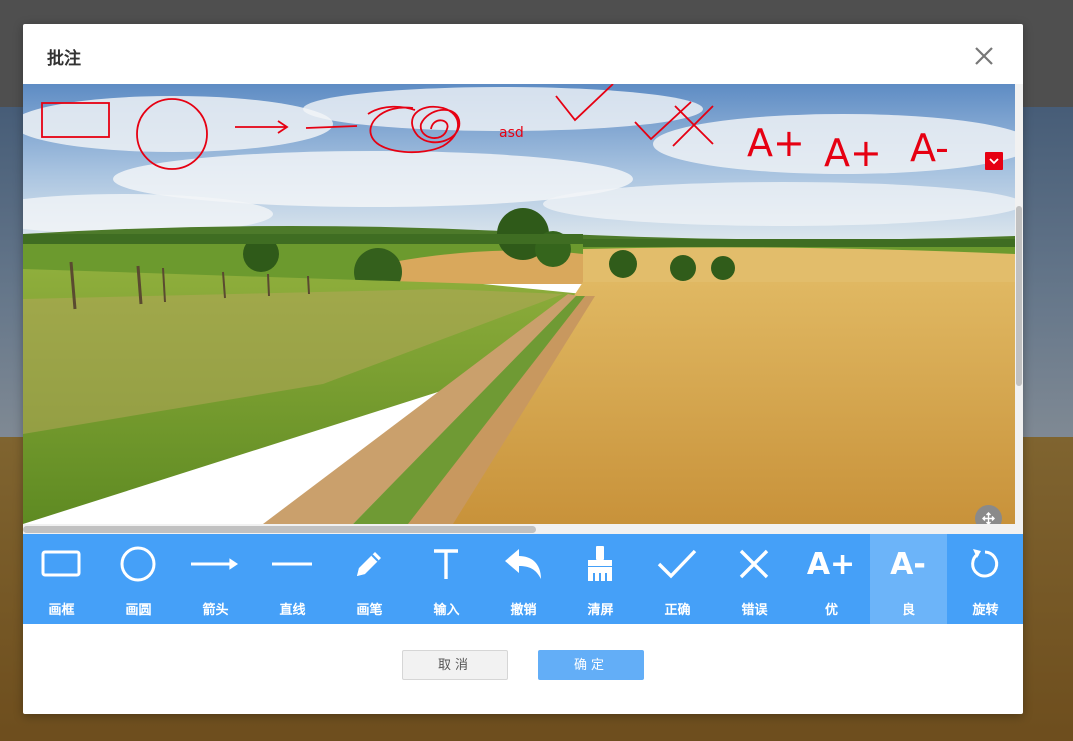 The image size is (1073, 741). I want to click on a-minus-icon: A-, so click(908, 564).